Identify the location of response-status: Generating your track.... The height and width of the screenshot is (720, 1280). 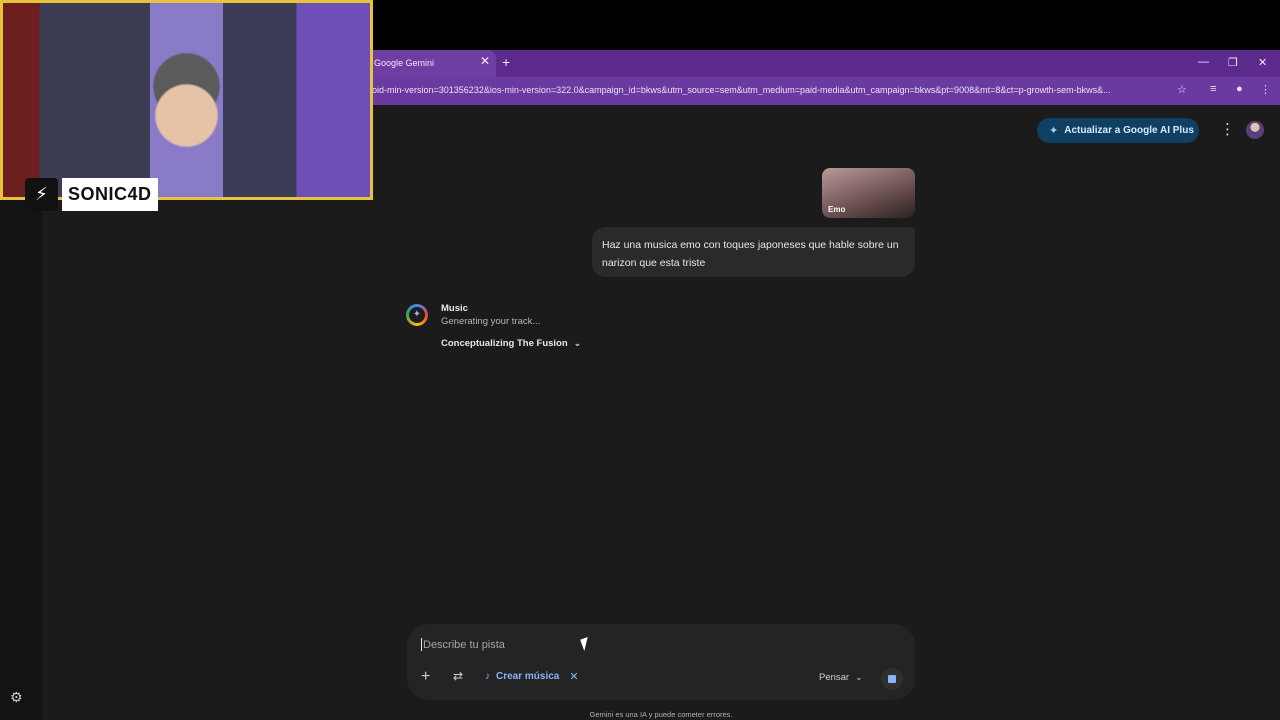
(491, 321).